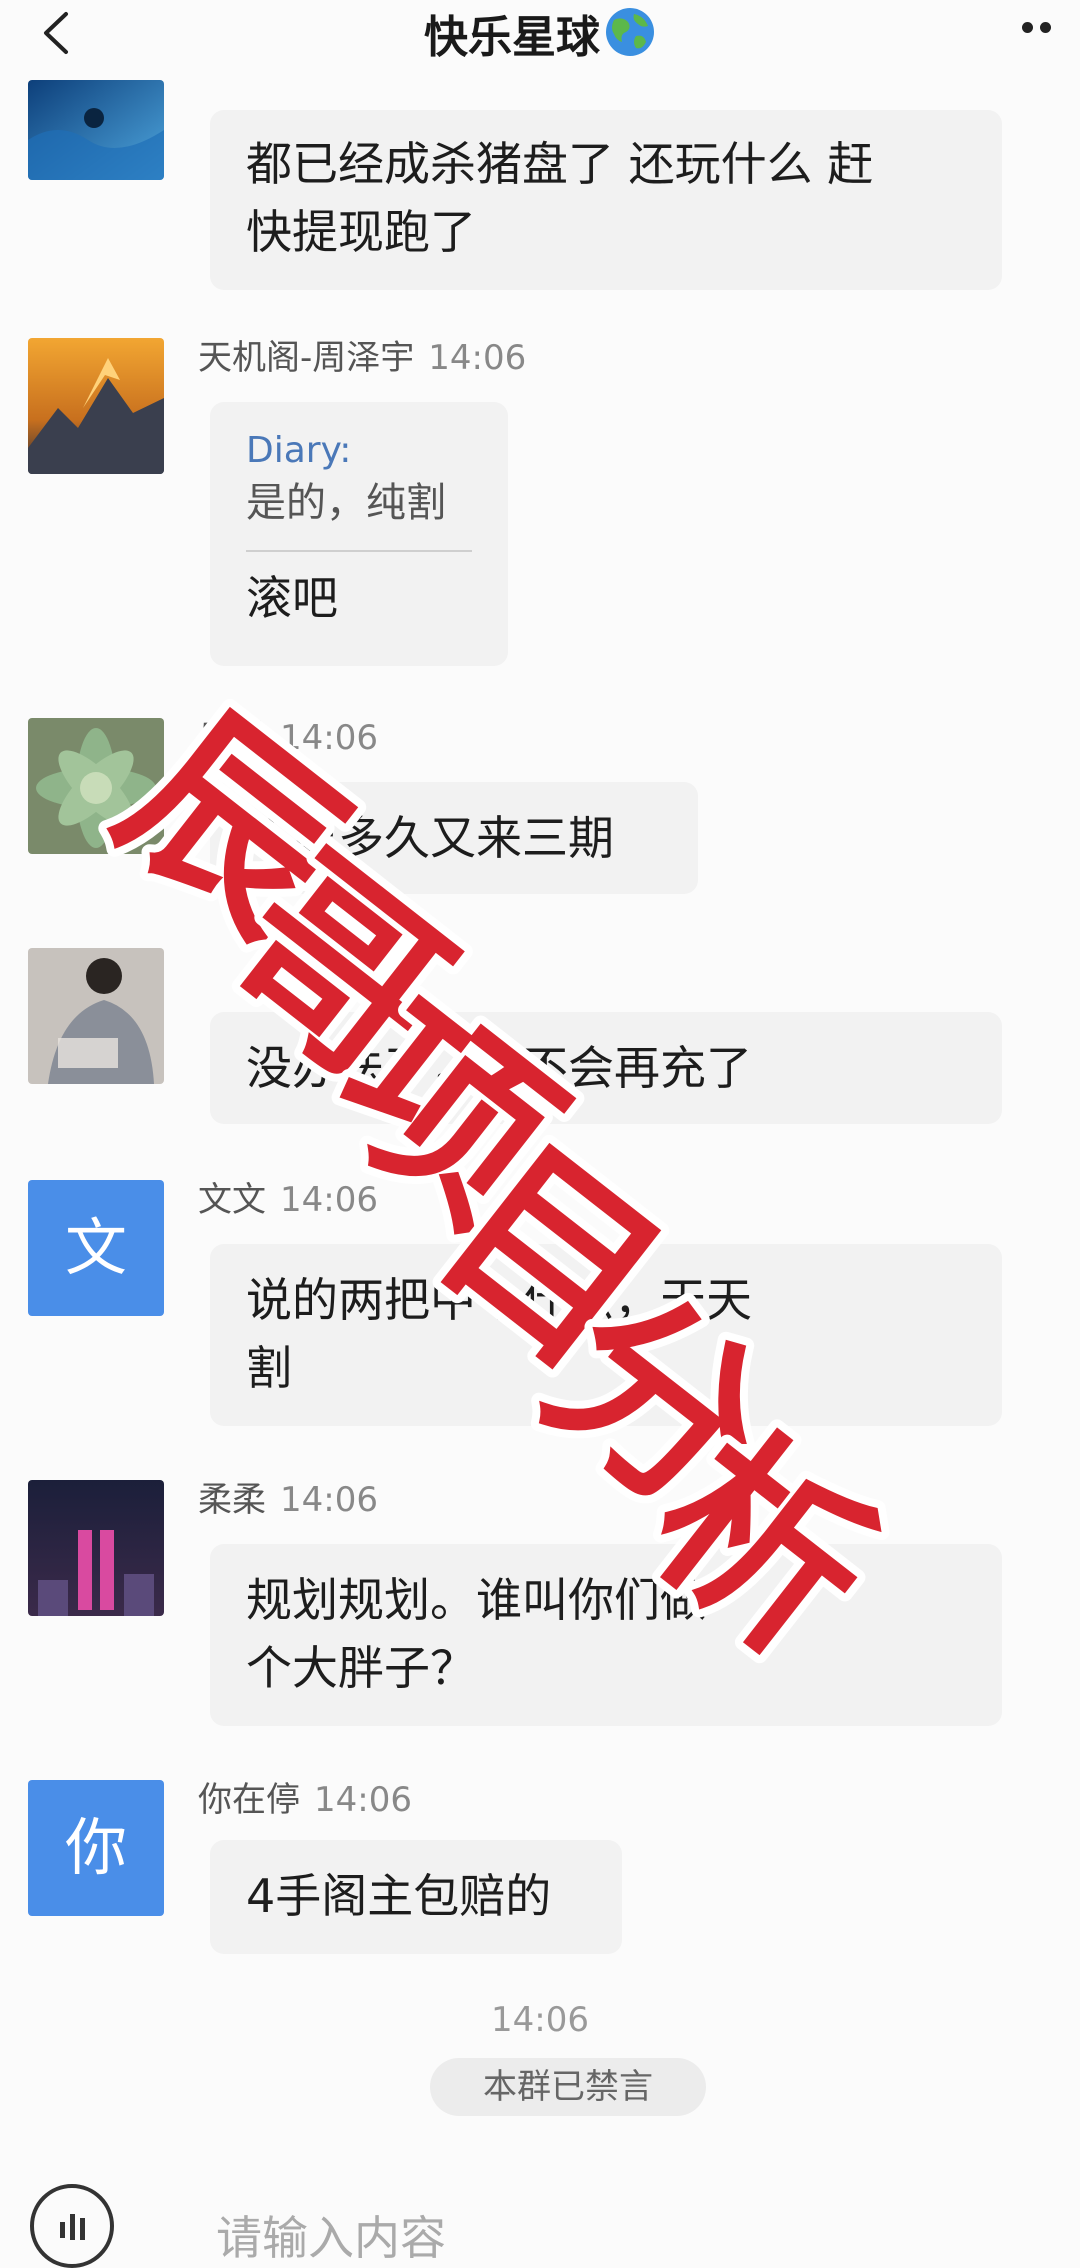  What do you see at coordinates (359, 551) in the screenshot?
I see `quote-divider` at bounding box center [359, 551].